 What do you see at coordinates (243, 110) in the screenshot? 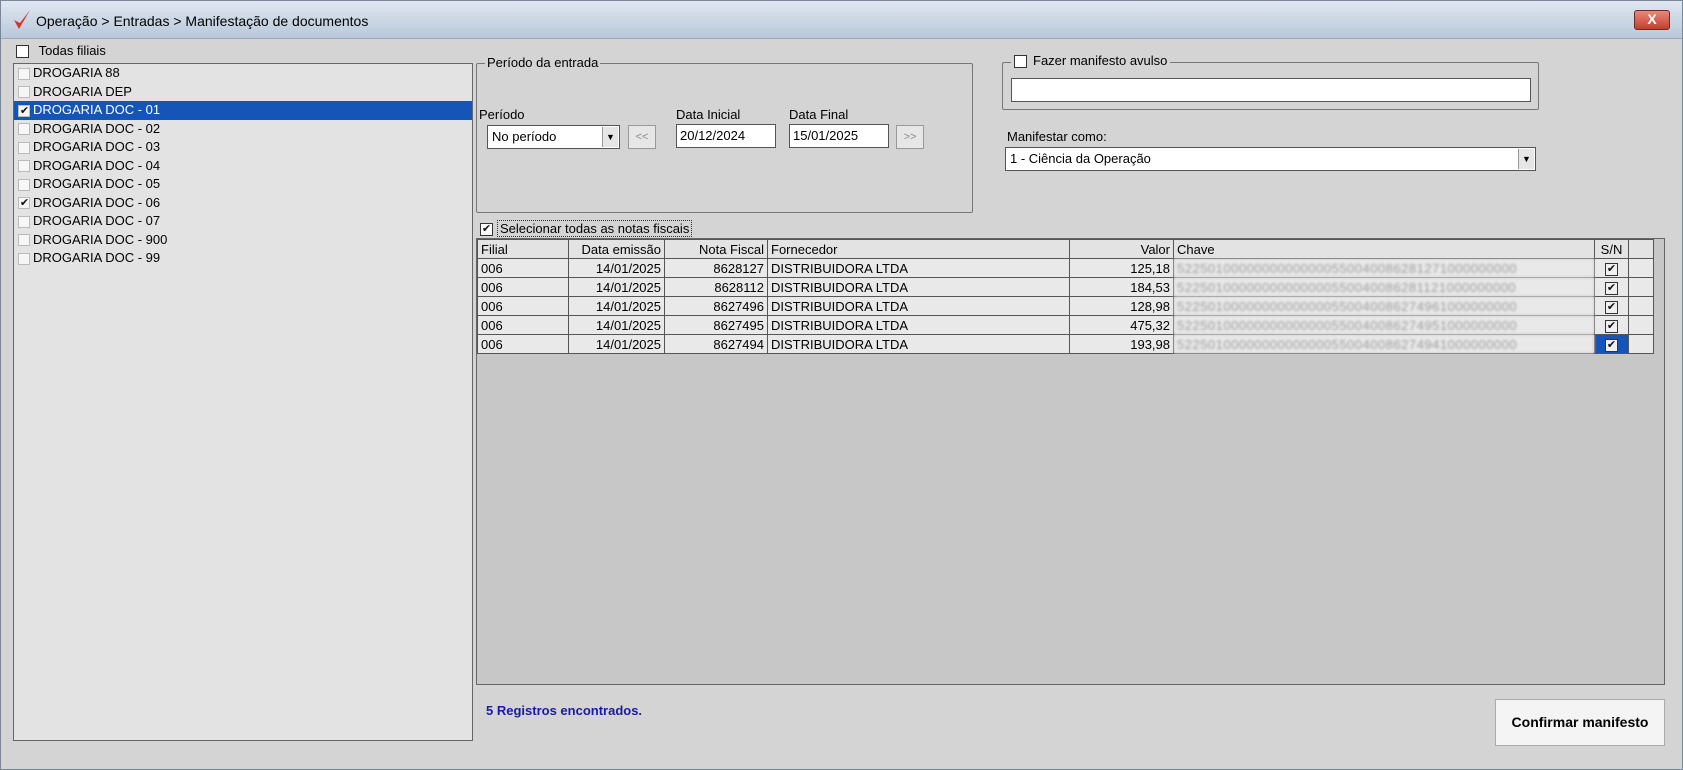
I see `branch-list-item: DROGARIA DOC - 01` at bounding box center [243, 110].